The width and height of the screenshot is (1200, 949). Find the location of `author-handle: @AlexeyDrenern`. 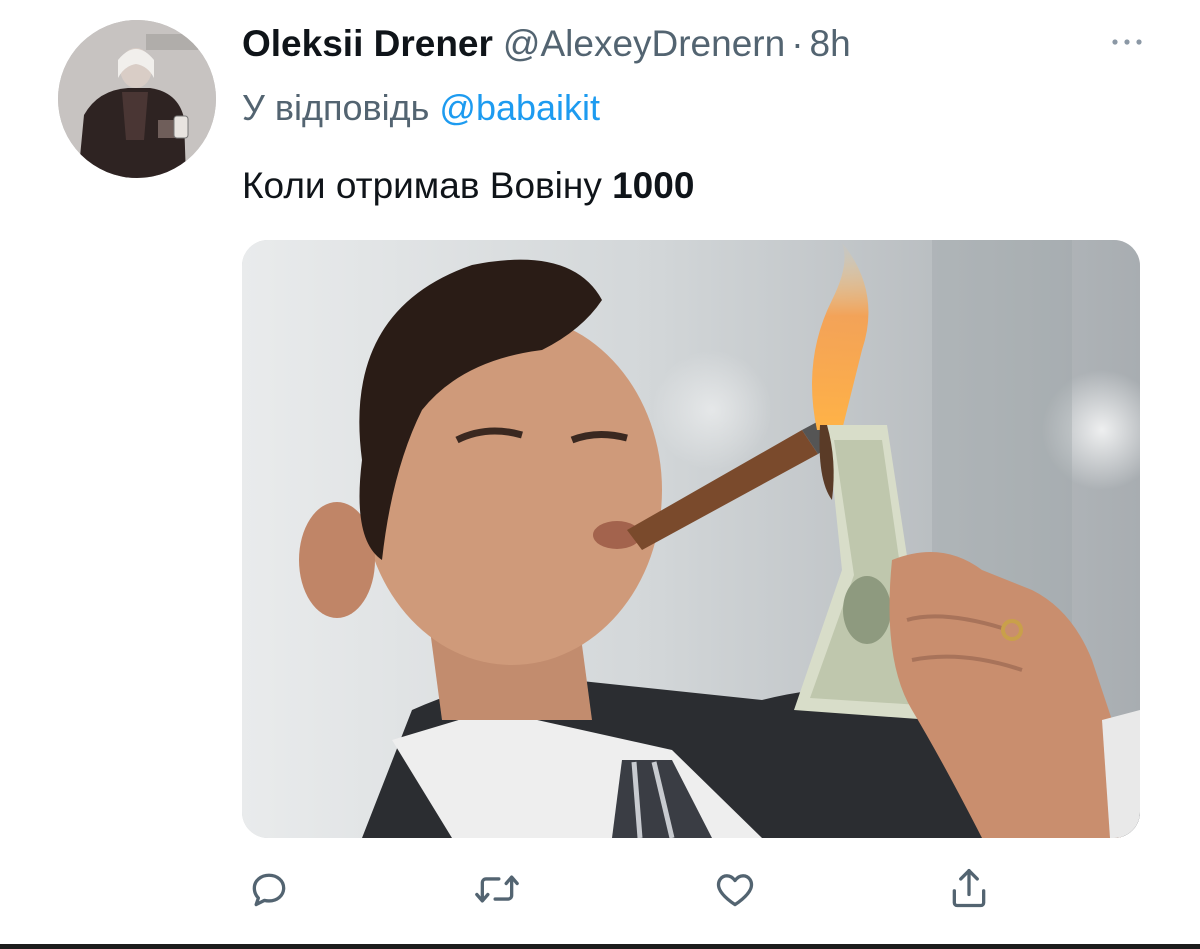

author-handle: @AlexeyDrenern is located at coordinates (644, 44).